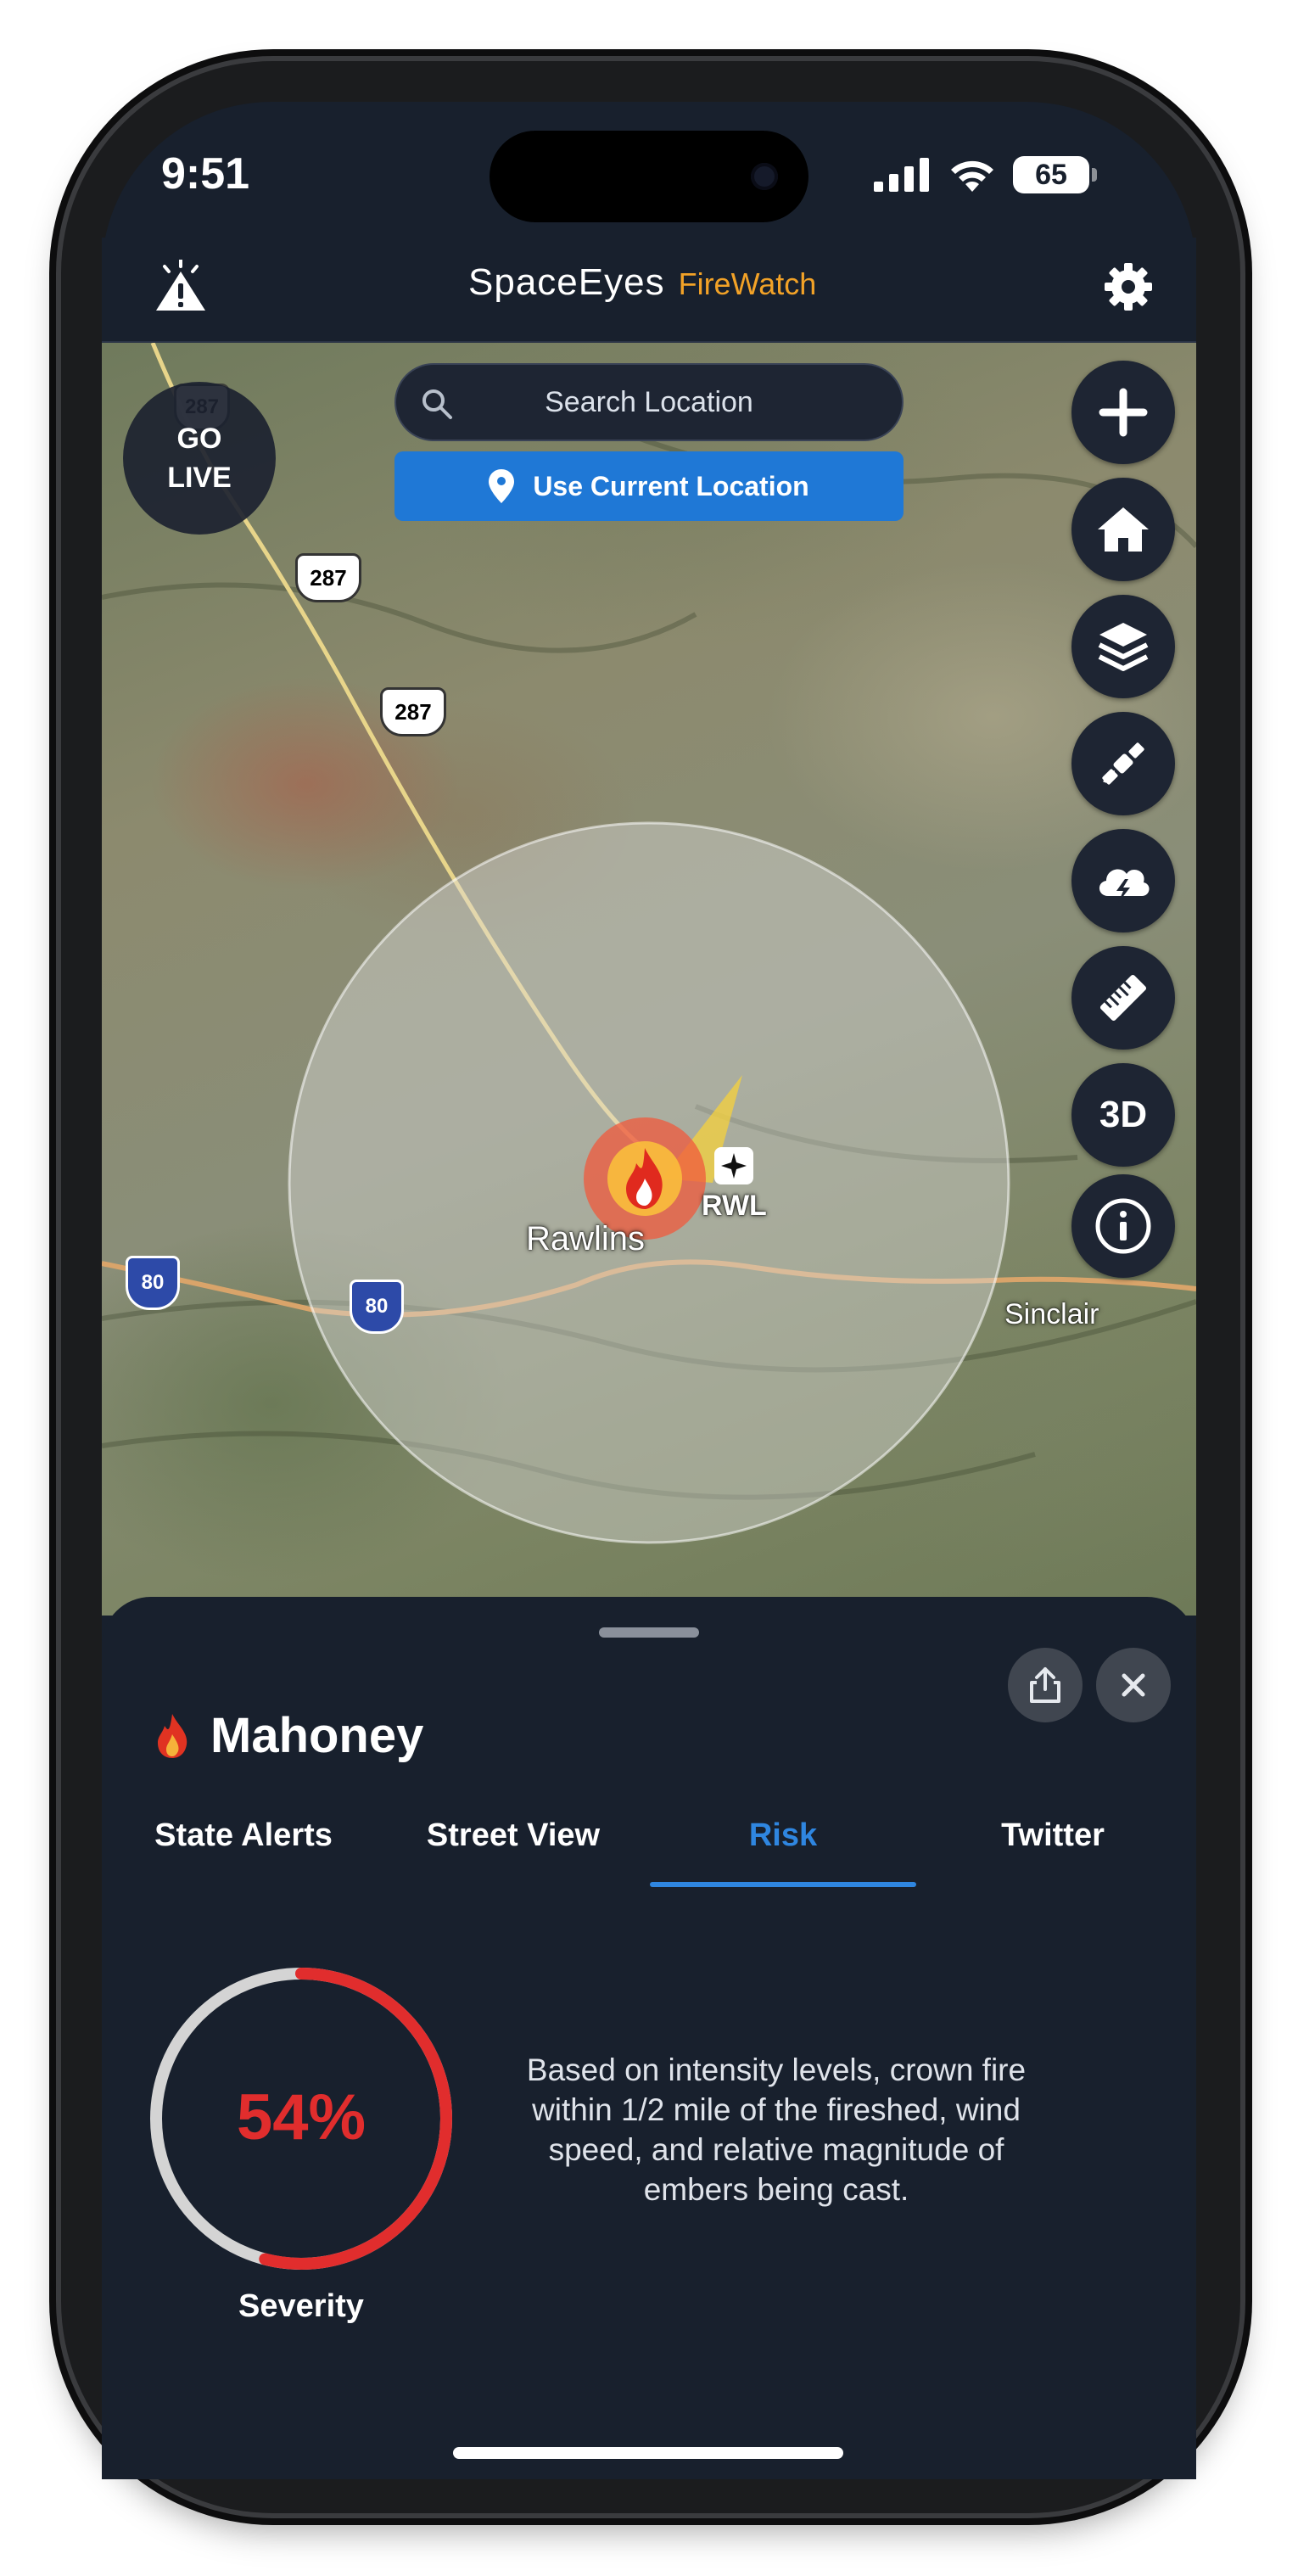 This screenshot has width=1298, height=2576. What do you see at coordinates (301, 2117) in the screenshot?
I see `severity-value: 54%` at bounding box center [301, 2117].